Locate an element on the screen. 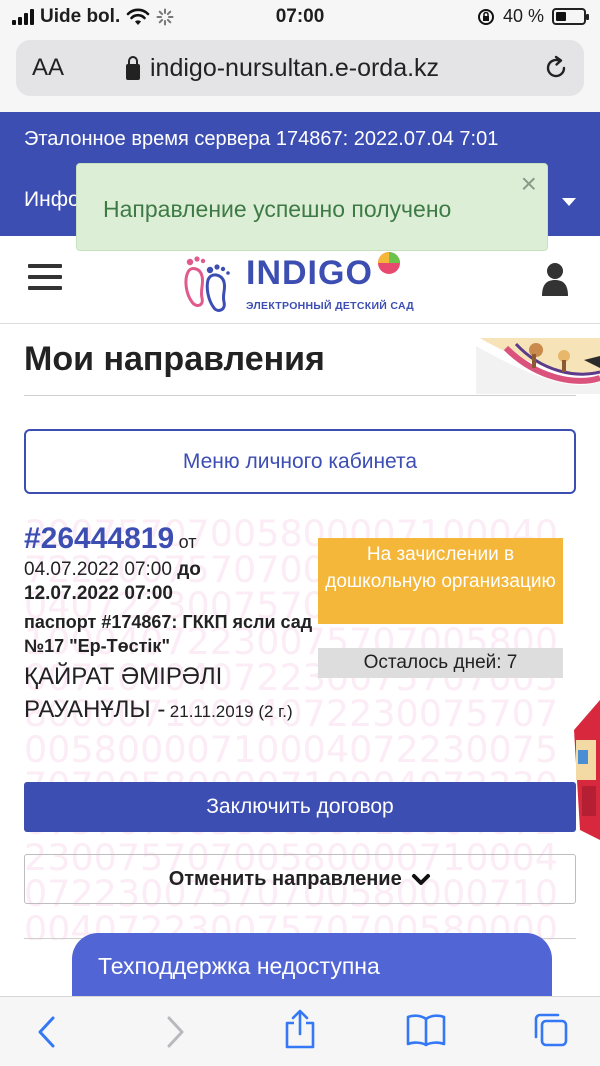 The width and height of the screenshot is (600, 1066). status-badge: На зачислении в дошкольную организацию is located at coordinates (440, 581).